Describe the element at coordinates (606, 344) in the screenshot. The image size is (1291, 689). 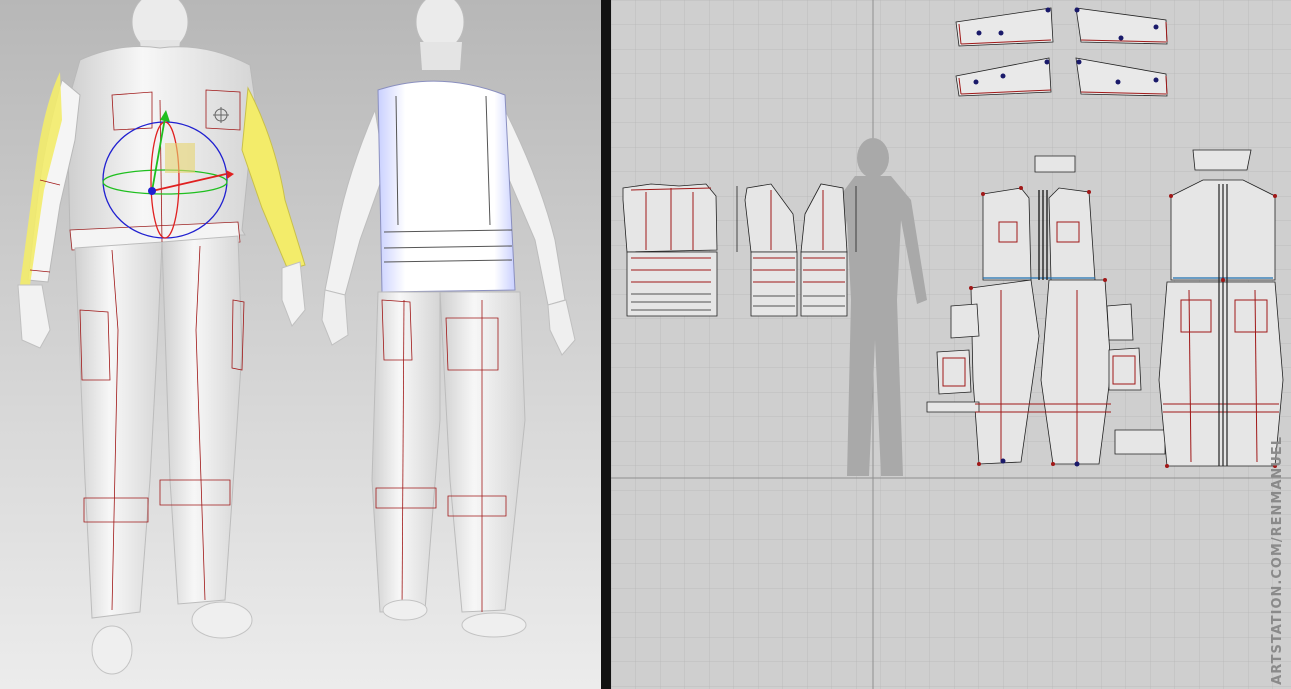
I see `viewport-divider` at that location.